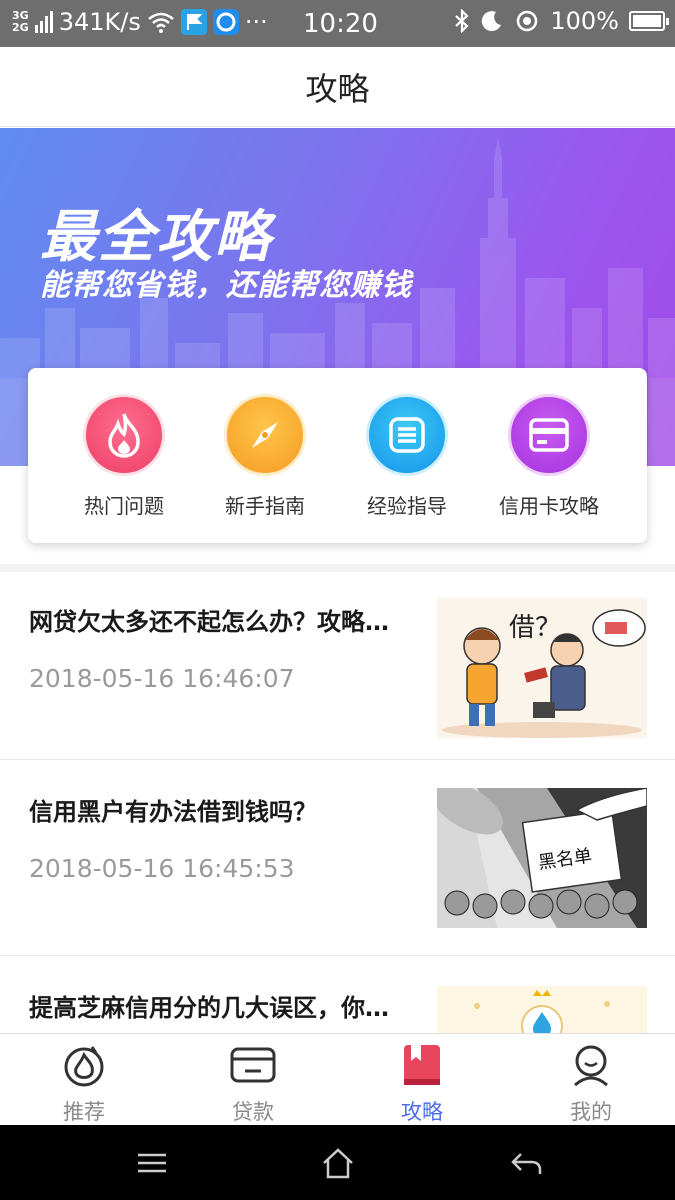 This screenshot has height=1200, width=675. I want to click on bottom-tab-bar: 推荐 贷款 攻略 我的, so click(337, 1079).